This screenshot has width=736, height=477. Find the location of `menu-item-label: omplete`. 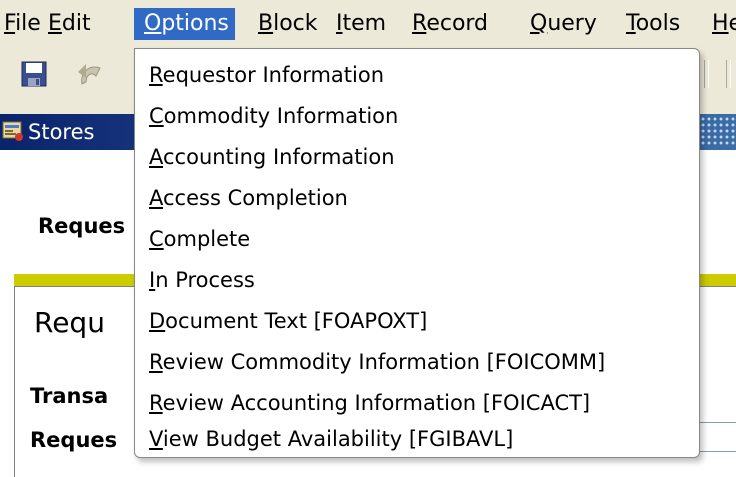

menu-item-label: omplete is located at coordinates (207, 239).